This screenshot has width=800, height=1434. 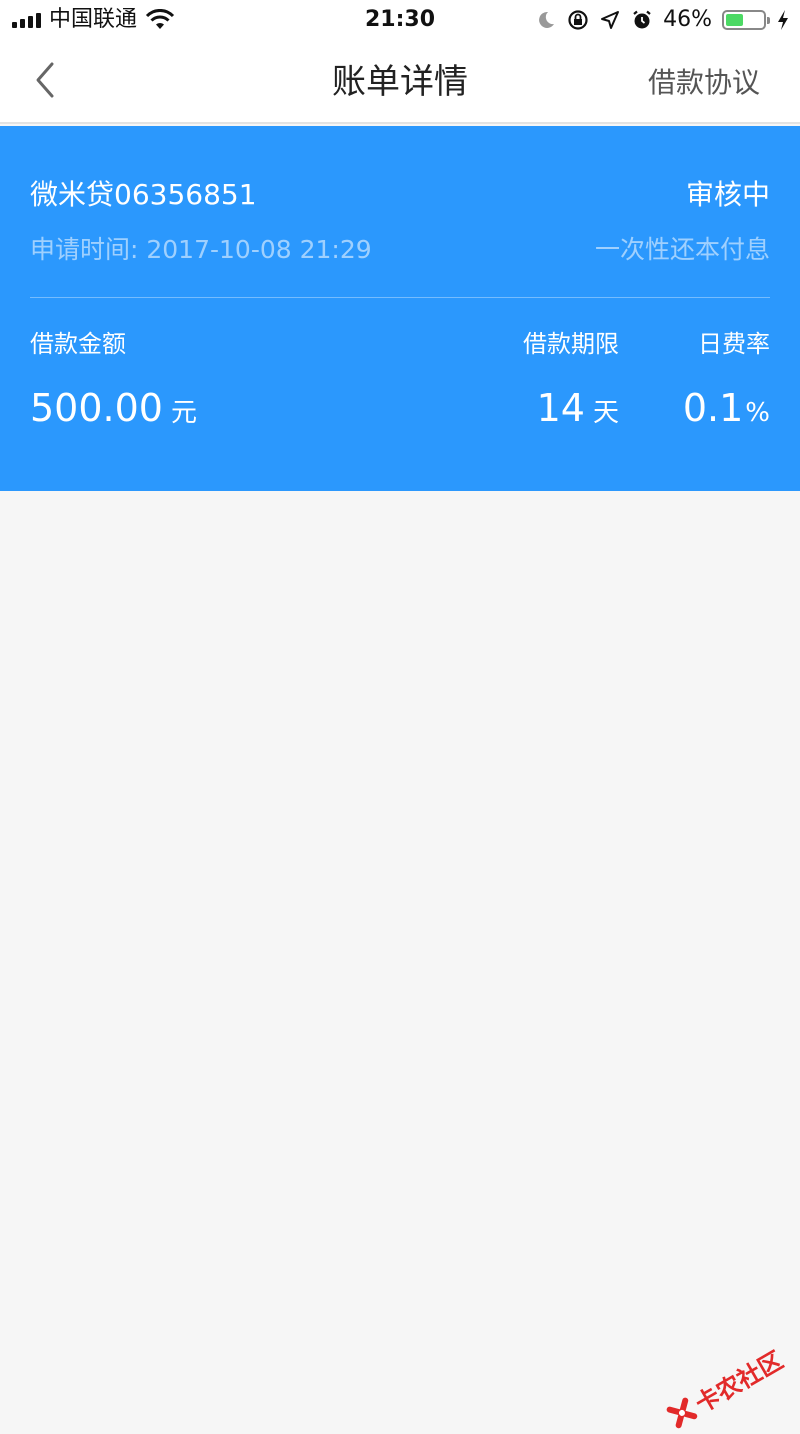 I want to click on apply-time: 申请时间: 2017-10-08 21:29, so click(x=201, y=249).